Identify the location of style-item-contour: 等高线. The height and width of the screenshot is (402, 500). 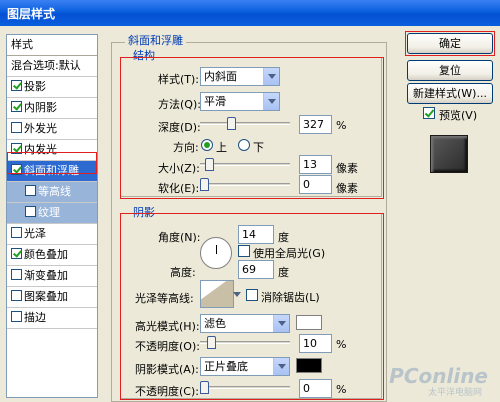
(52, 192).